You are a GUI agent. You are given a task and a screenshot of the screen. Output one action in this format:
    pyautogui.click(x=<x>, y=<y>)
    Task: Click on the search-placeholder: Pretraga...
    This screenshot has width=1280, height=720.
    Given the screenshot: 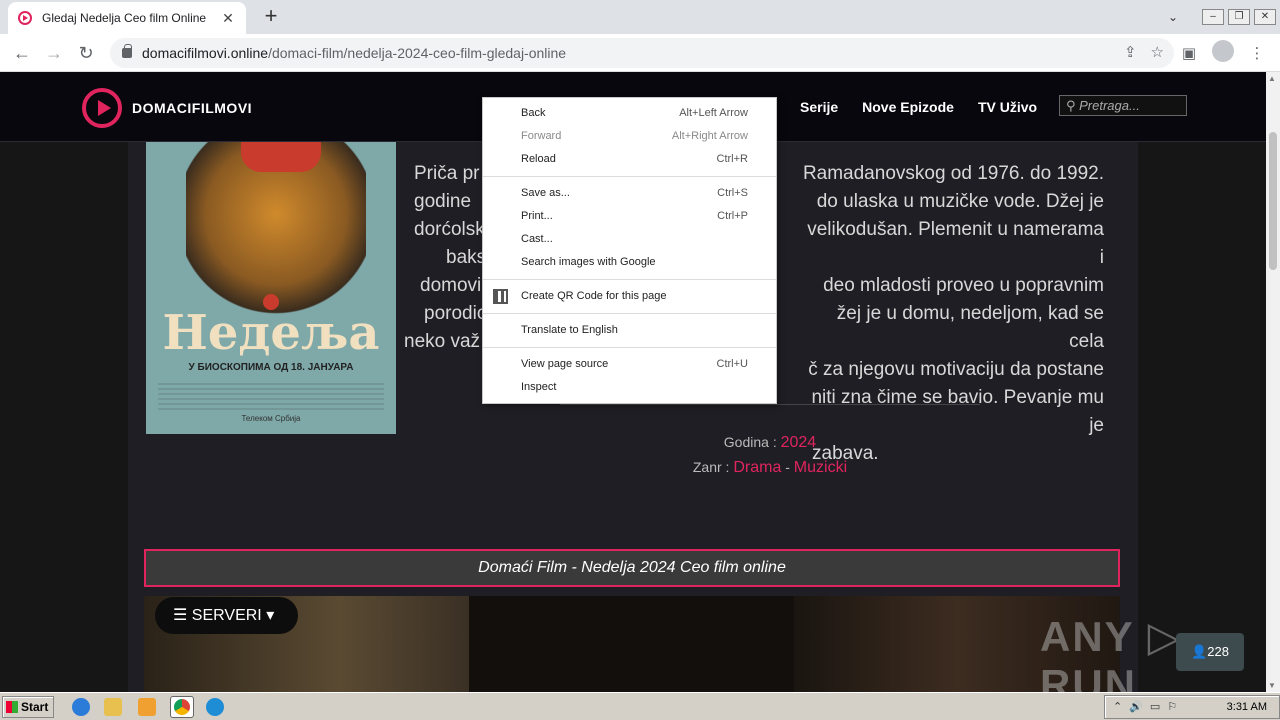 What is the action you would take?
    pyautogui.click(x=1109, y=105)
    